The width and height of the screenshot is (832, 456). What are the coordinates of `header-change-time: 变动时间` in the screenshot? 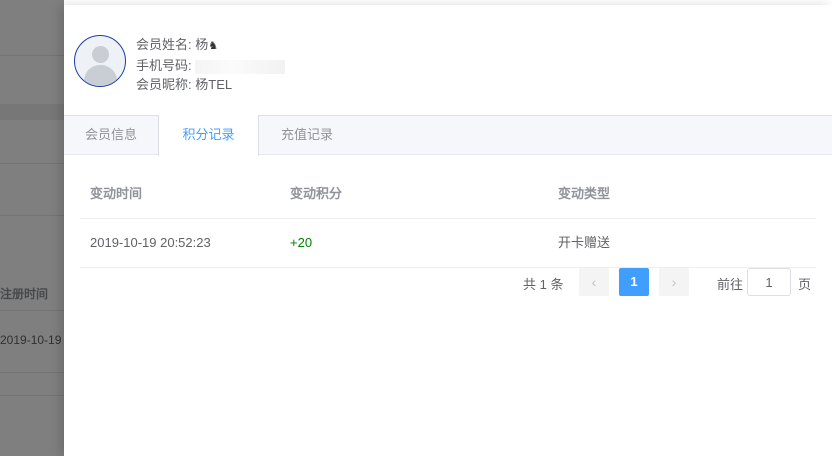 It's located at (116, 193).